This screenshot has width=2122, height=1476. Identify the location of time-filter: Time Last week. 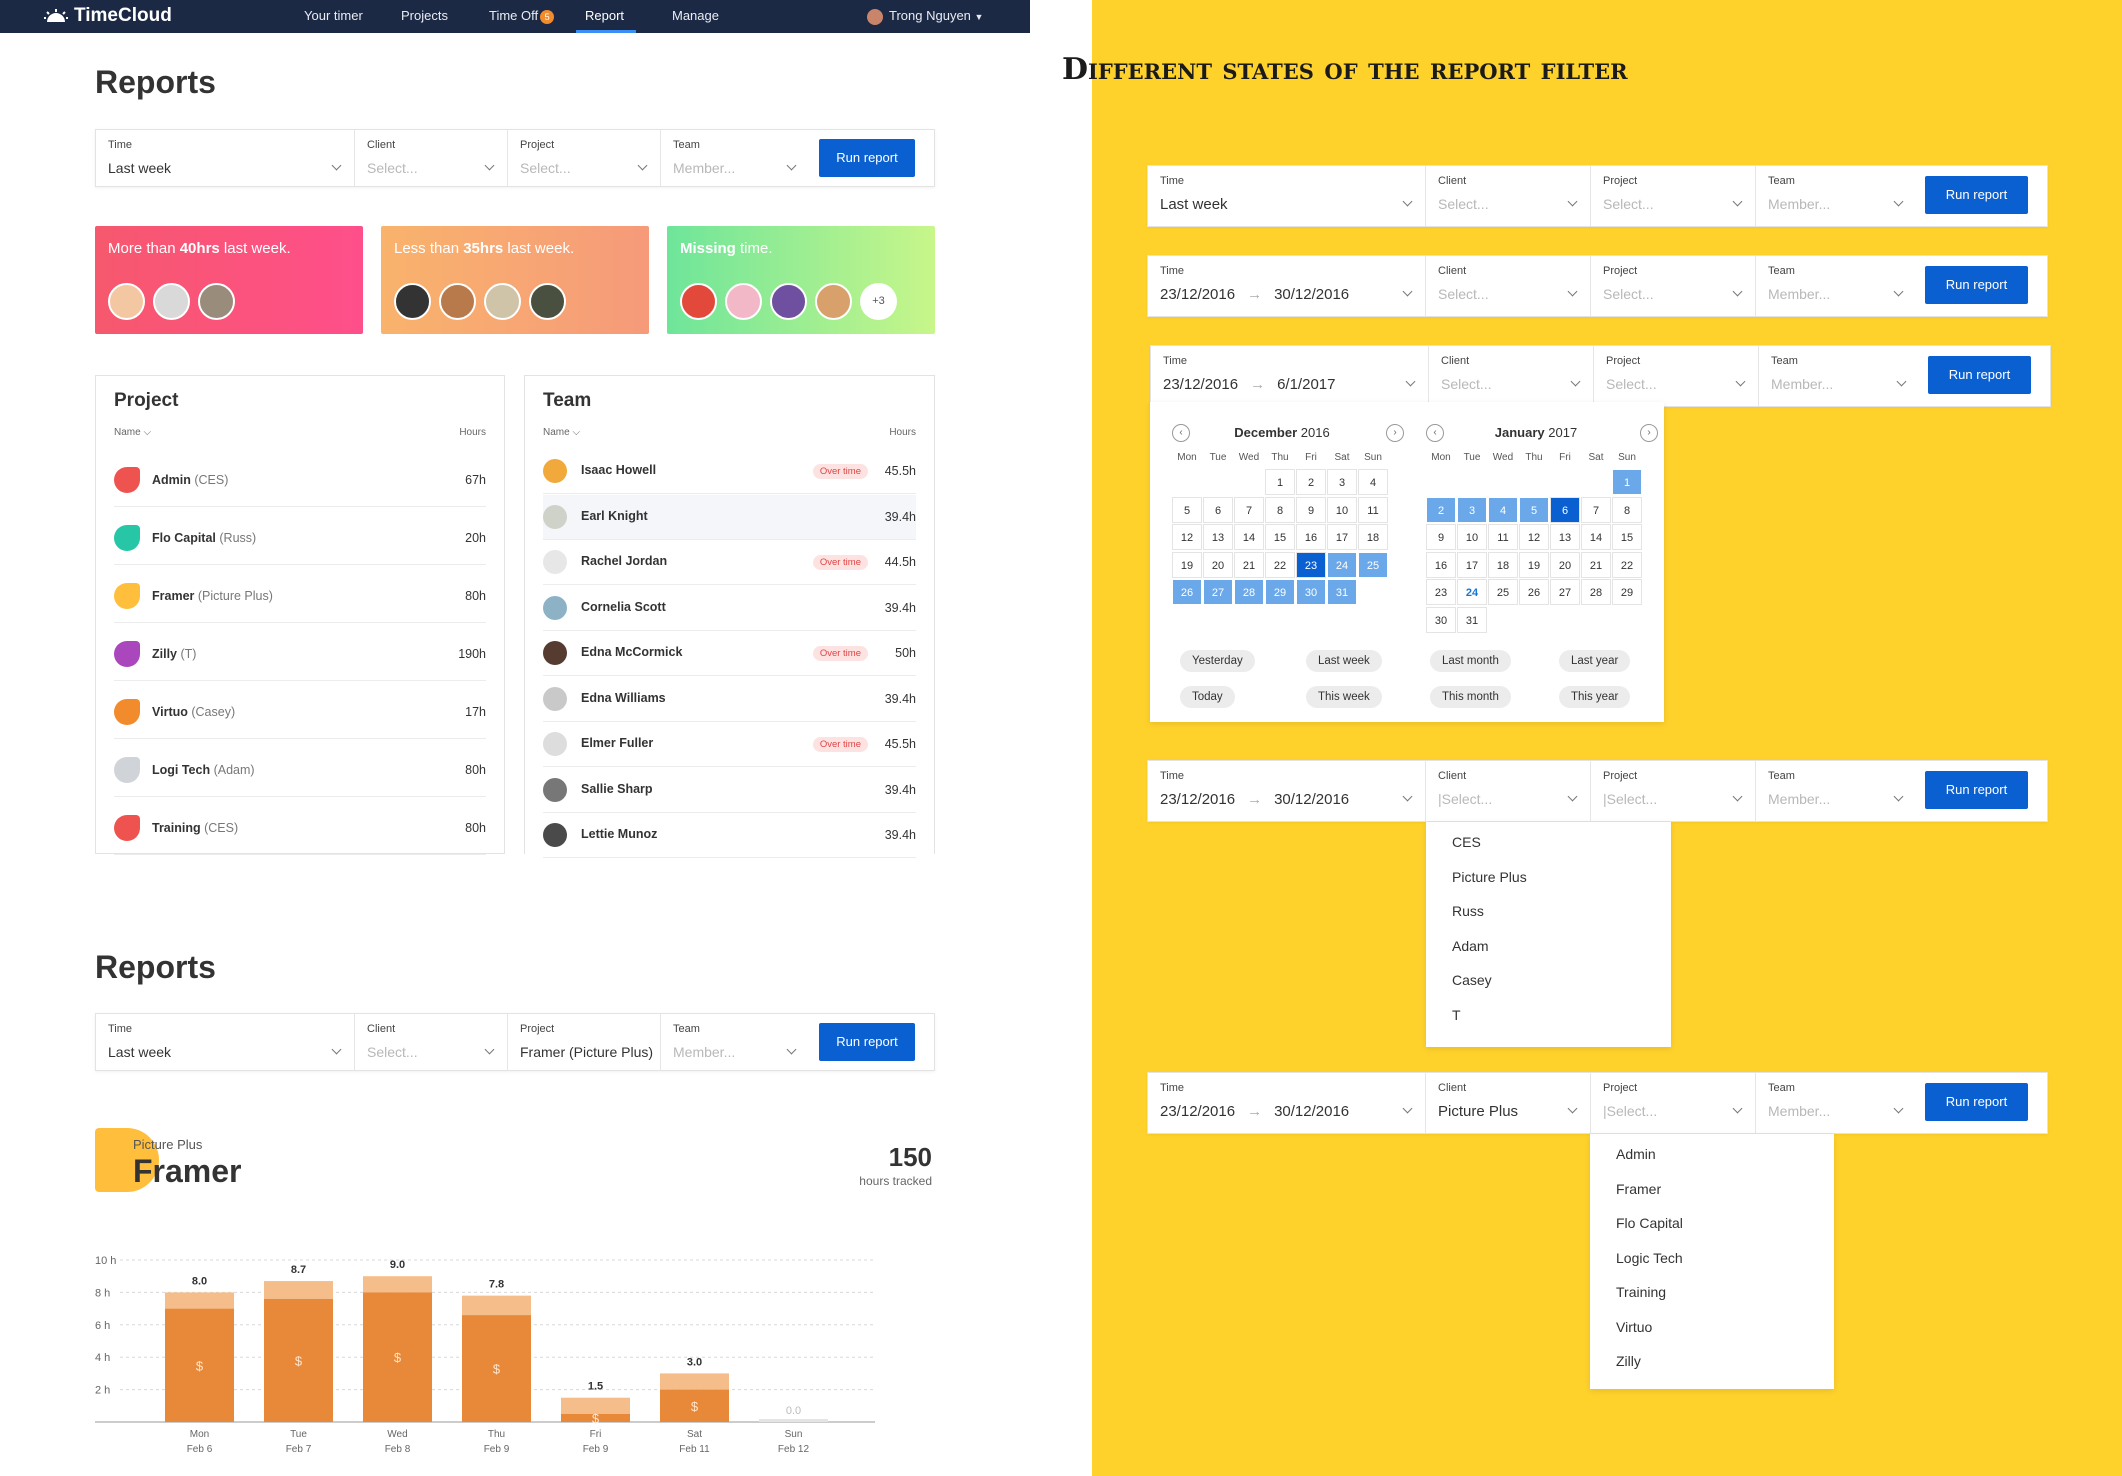
(225, 158).